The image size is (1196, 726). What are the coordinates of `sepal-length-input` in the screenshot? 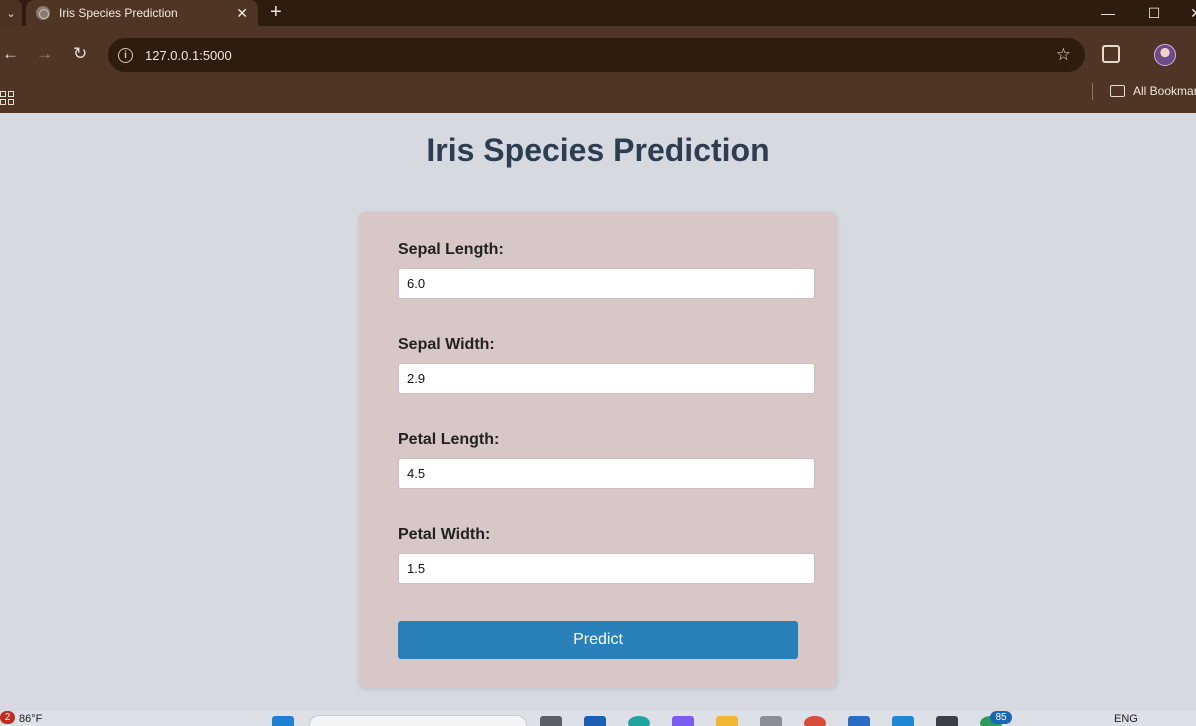 It's located at (606, 283).